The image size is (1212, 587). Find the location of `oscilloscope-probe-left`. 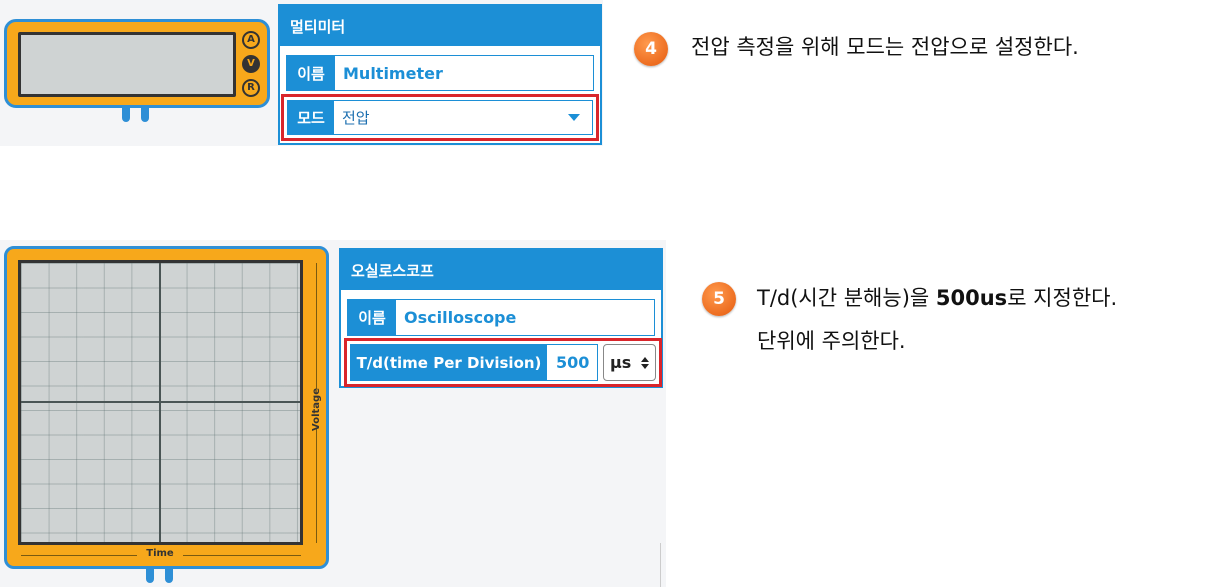

oscilloscope-probe-left is located at coordinates (150, 576).